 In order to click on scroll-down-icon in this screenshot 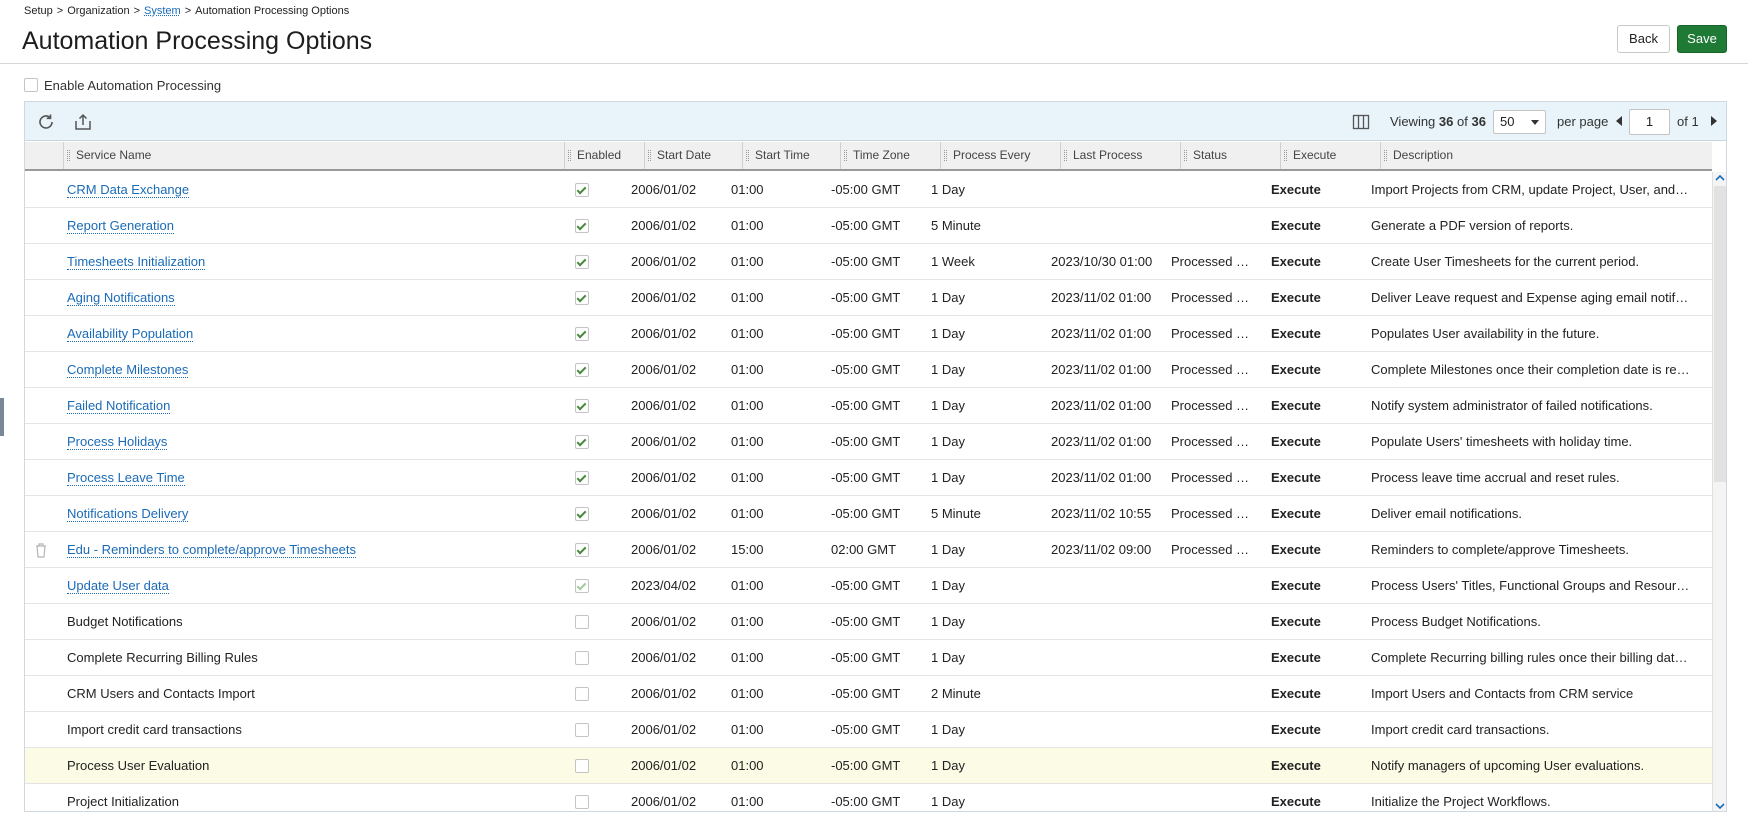, I will do `click(1720, 806)`.